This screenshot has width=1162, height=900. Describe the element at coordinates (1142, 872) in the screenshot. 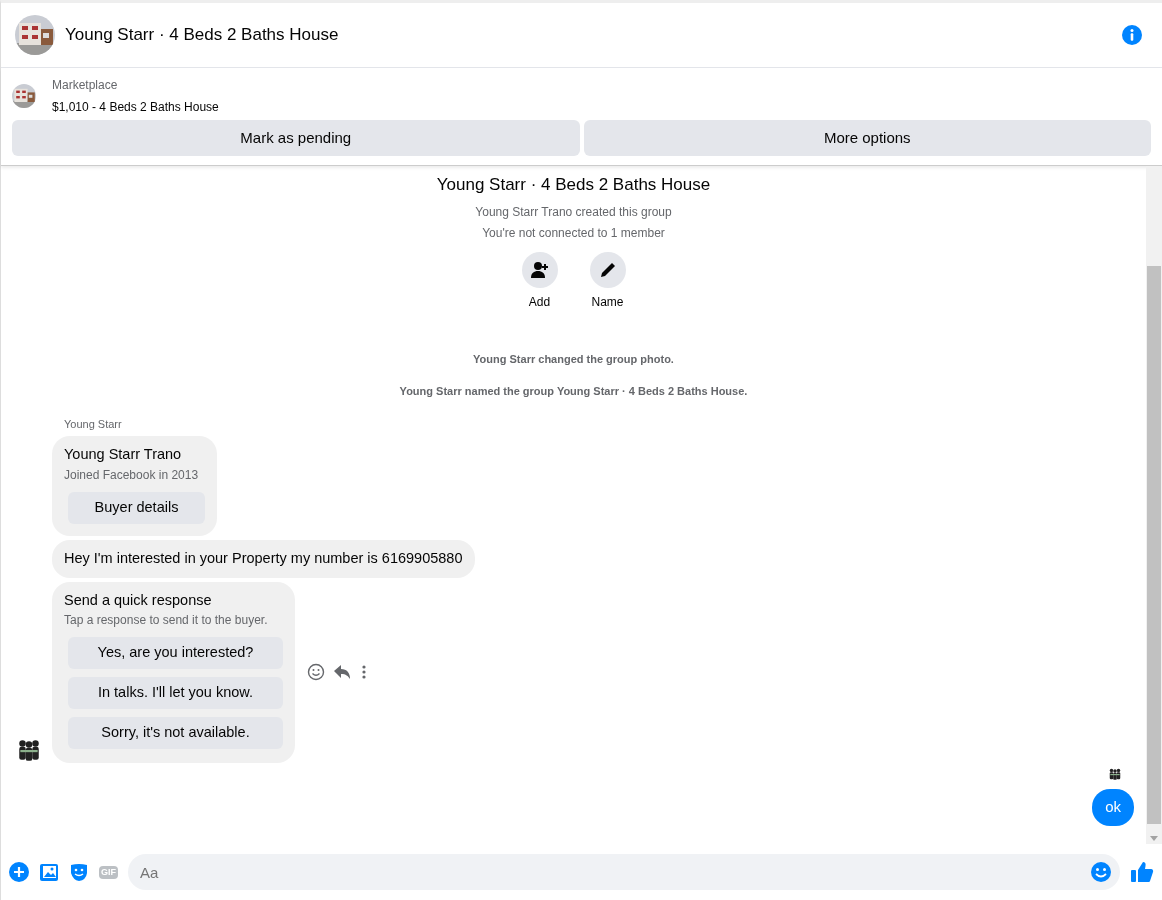

I see `thumbs-up-icon` at that location.